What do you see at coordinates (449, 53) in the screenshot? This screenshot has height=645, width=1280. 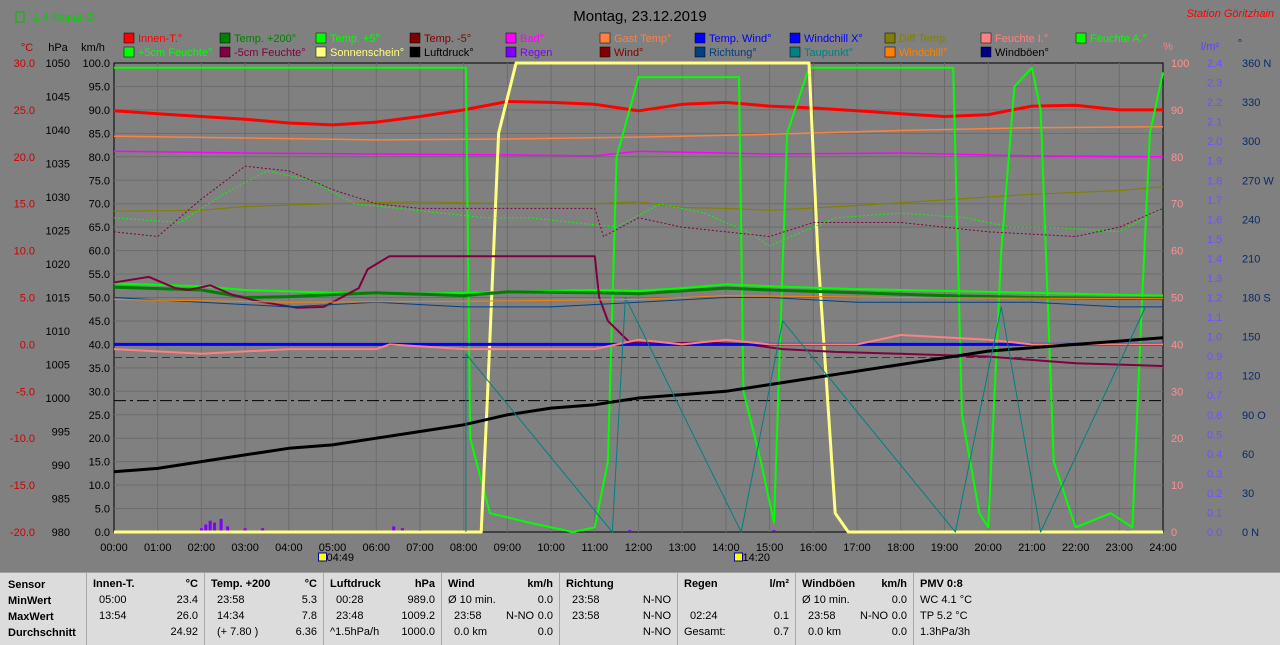 I see `legend-label: Luftdruck°` at bounding box center [449, 53].